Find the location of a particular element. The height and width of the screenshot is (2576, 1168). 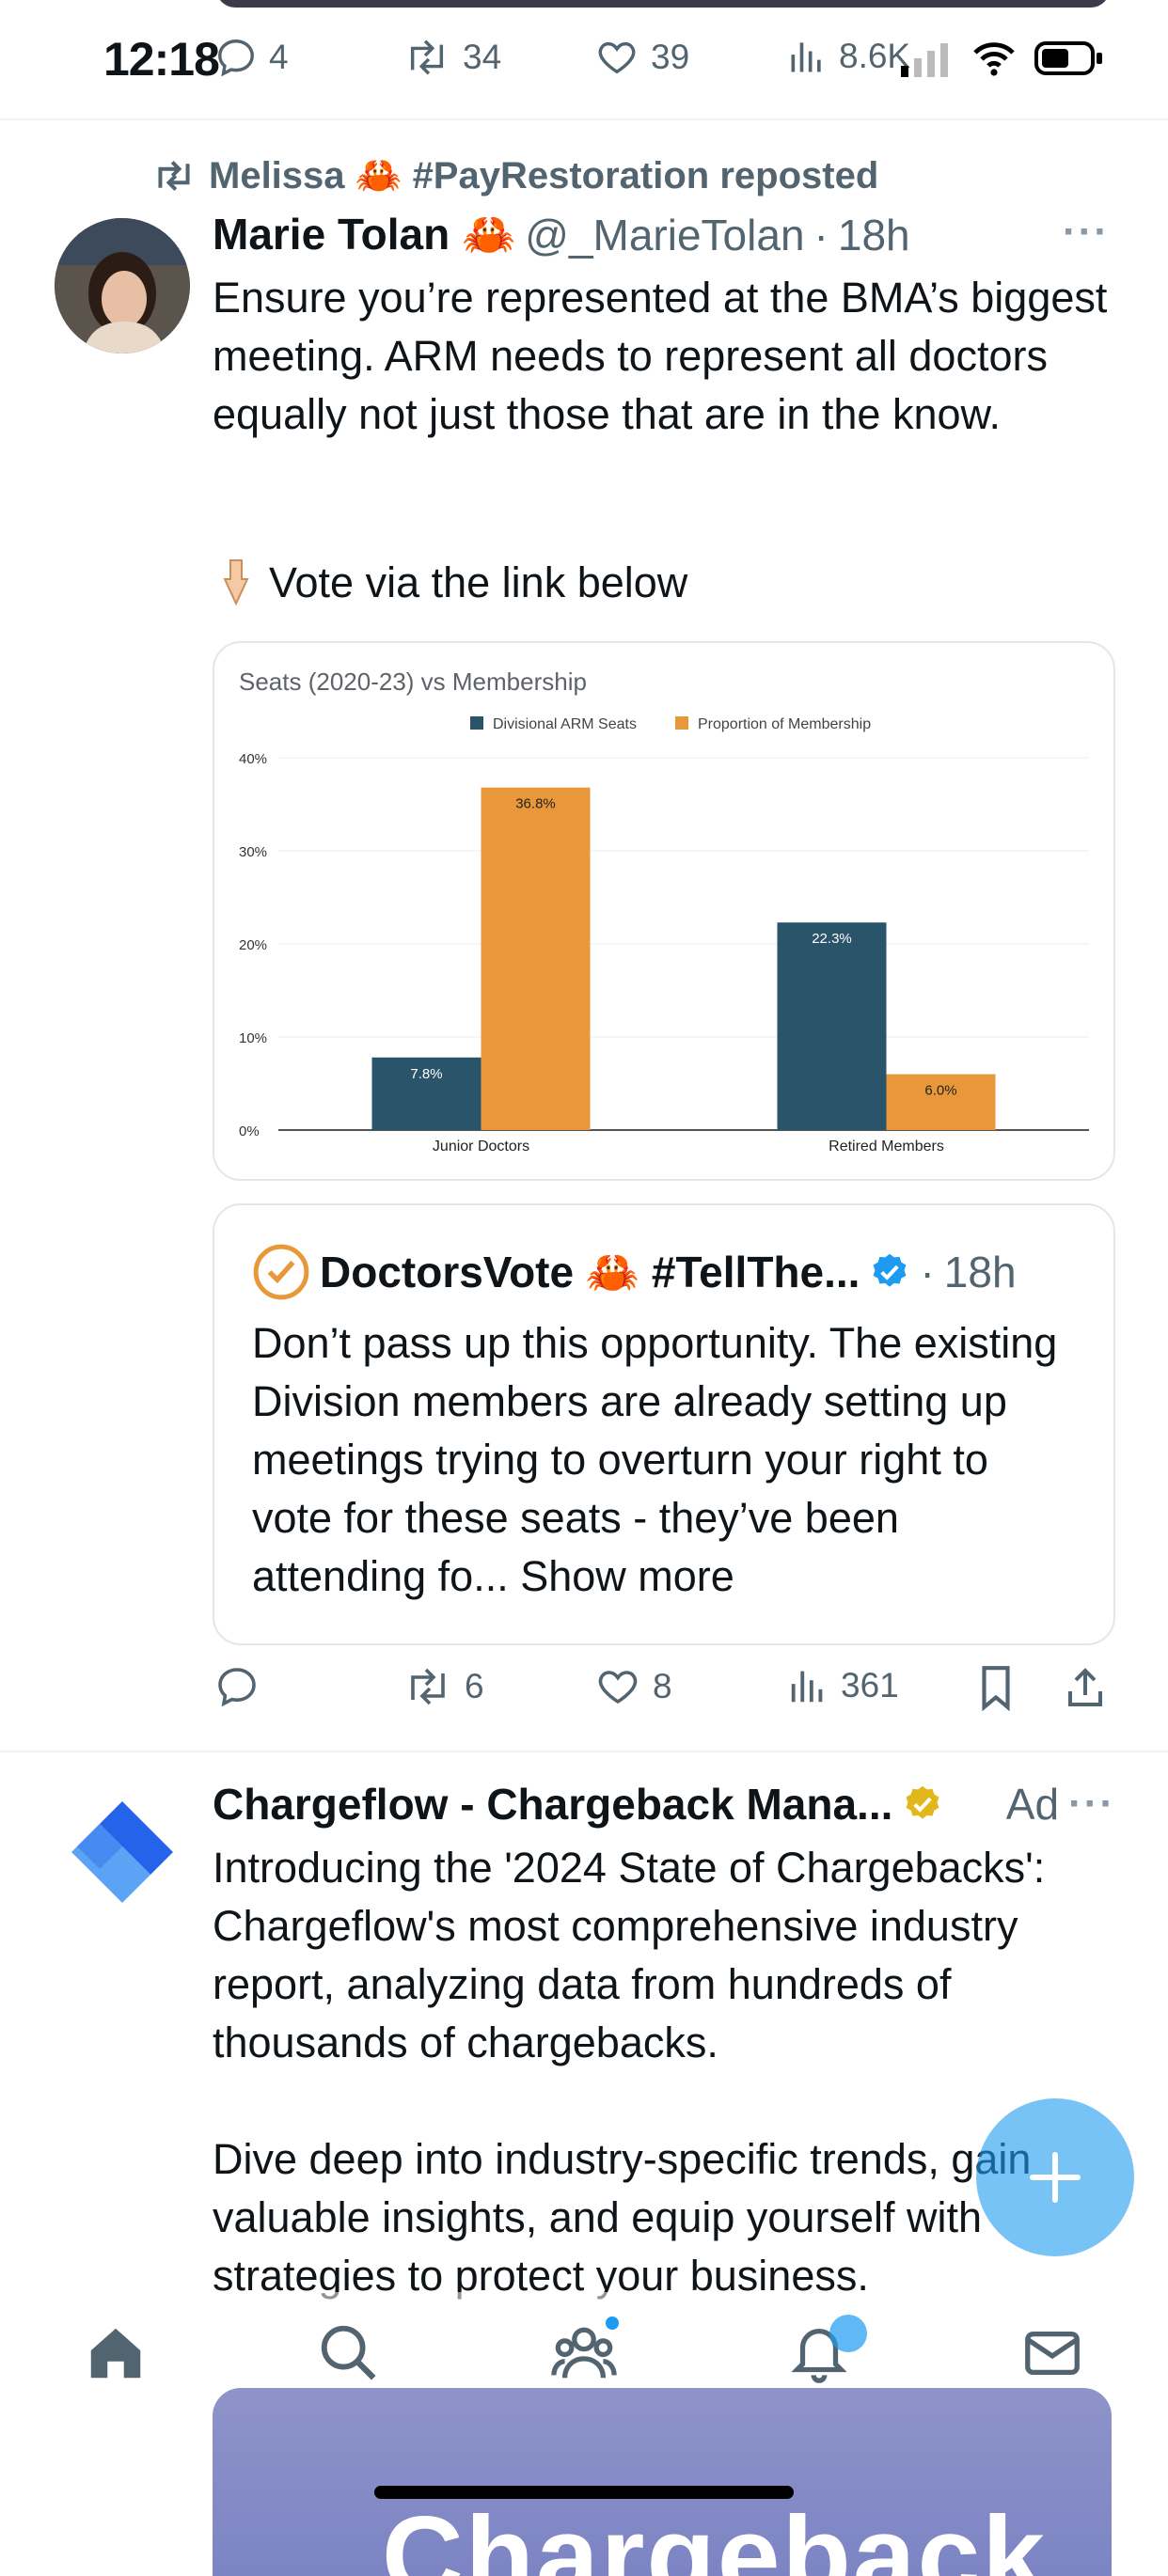

tweet-time: 18h is located at coordinates (874, 235).